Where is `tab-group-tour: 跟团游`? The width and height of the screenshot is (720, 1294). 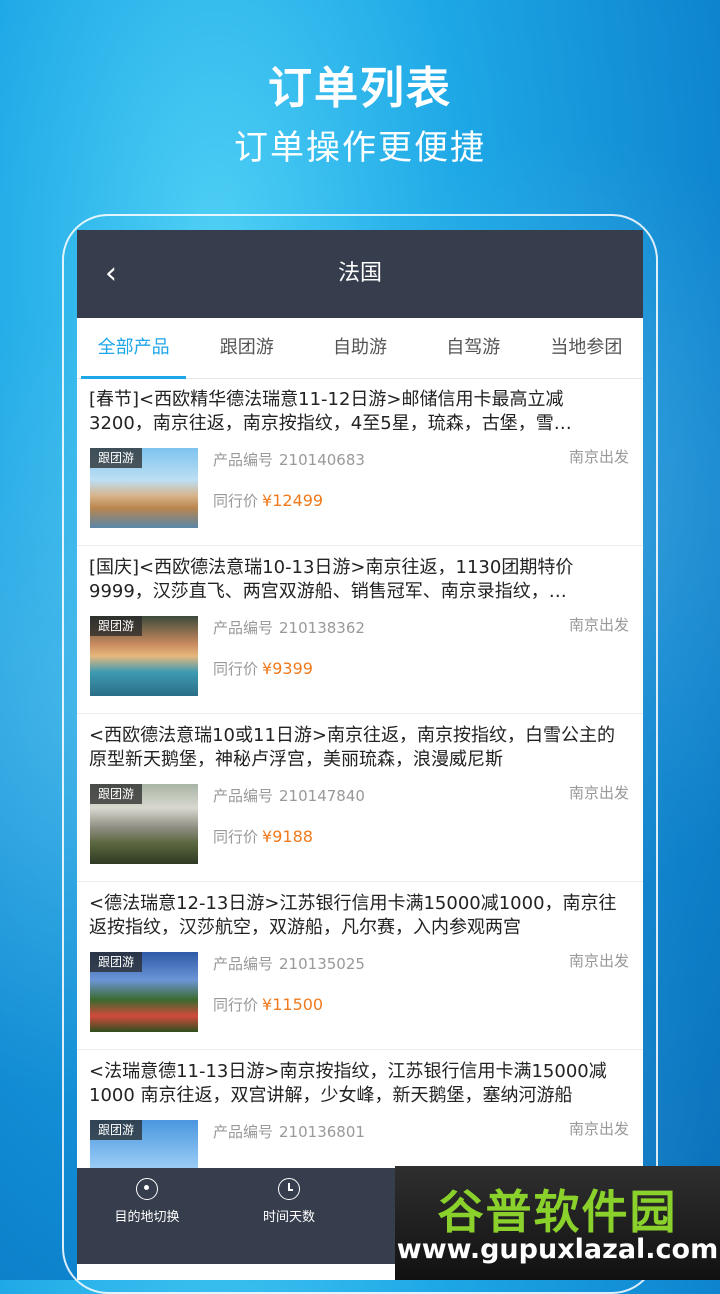 tab-group-tour: 跟团游 is located at coordinates (246, 348).